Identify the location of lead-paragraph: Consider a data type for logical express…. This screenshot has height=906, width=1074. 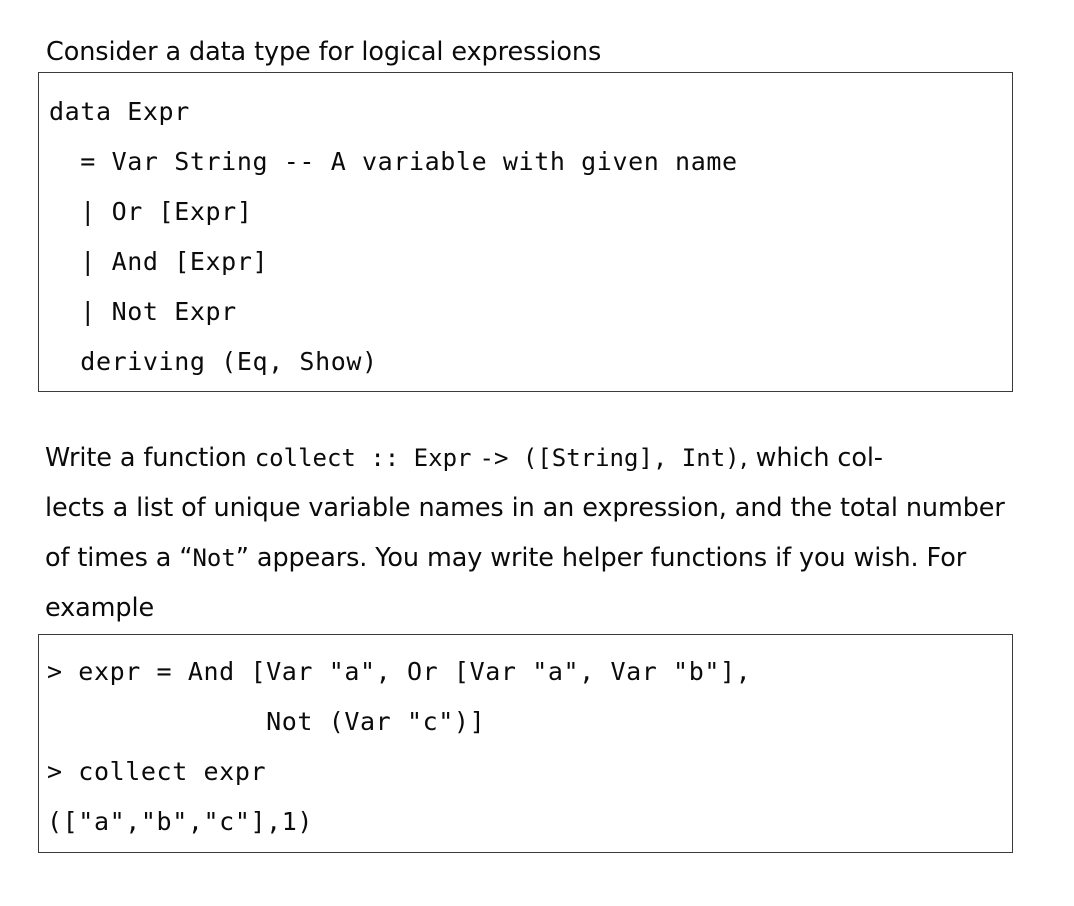
(324, 52).